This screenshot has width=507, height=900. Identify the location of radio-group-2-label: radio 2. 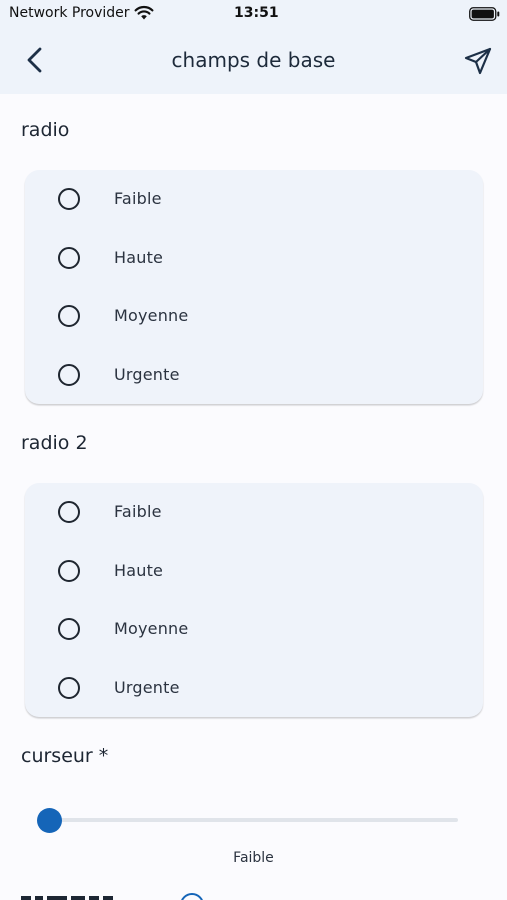
(54, 443).